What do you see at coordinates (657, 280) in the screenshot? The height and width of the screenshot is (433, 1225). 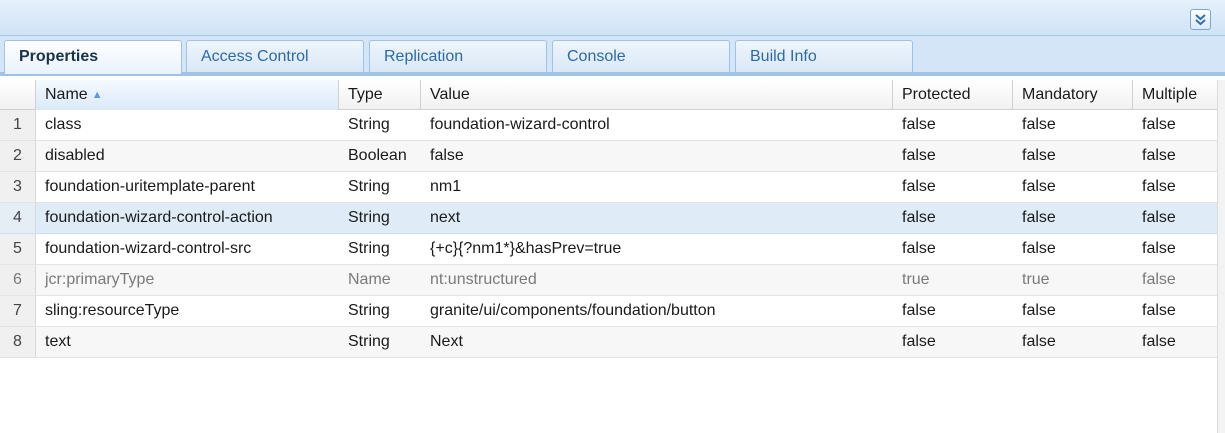 I see `property-value: nt:unstructured` at bounding box center [657, 280].